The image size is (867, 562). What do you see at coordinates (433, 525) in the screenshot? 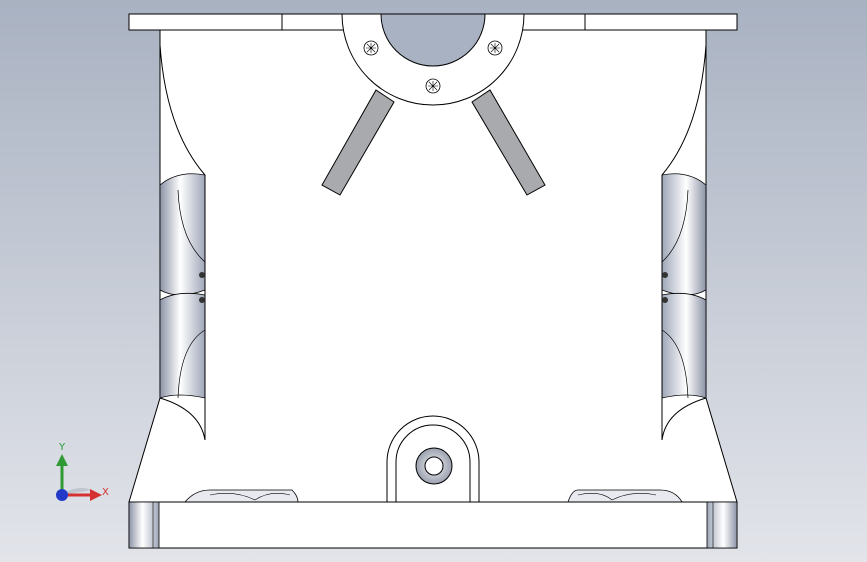
I see `base-plate` at bounding box center [433, 525].